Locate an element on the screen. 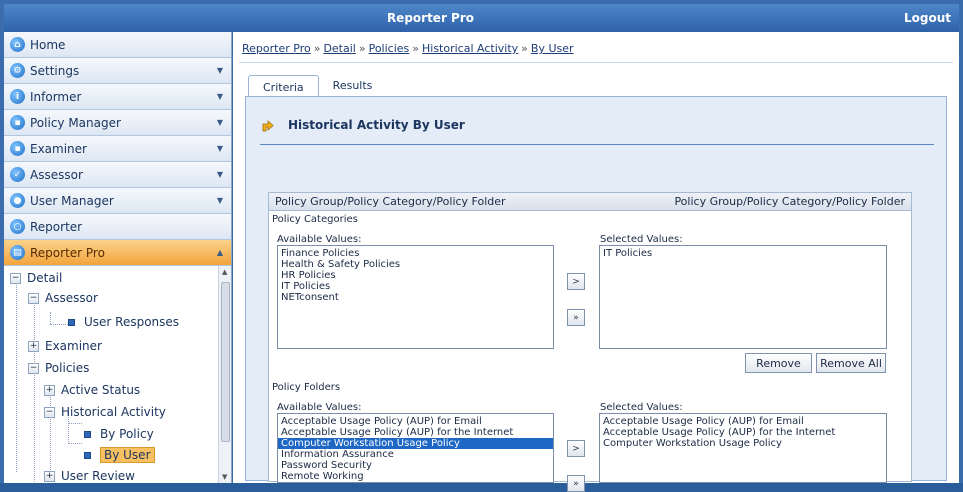 The width and height of the screenshot is (963, 492). examiner-icon: ▪ is located at coordinates (17, 148).